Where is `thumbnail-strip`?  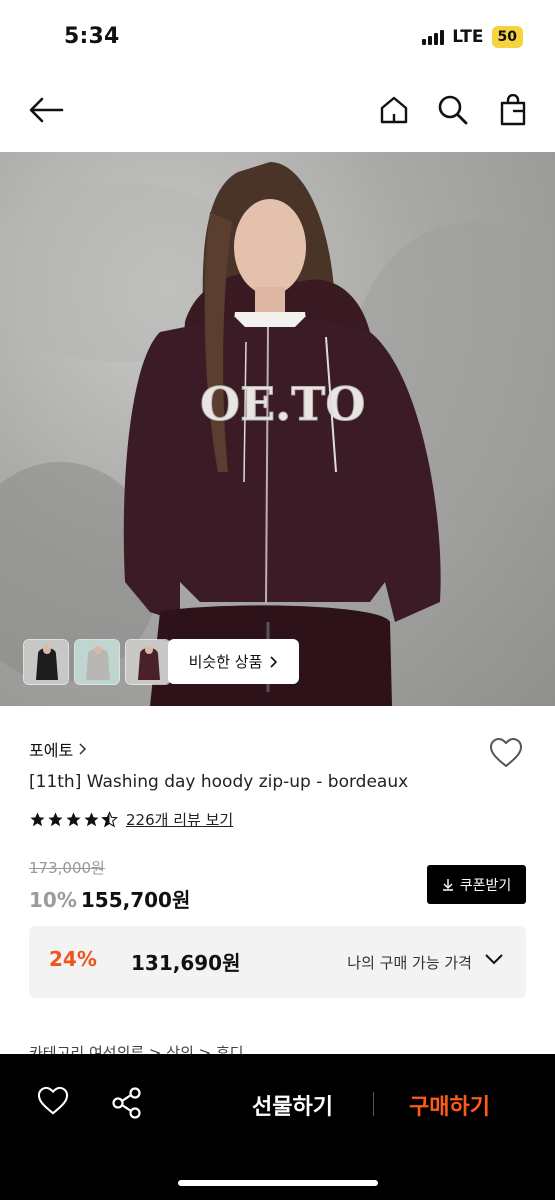 thumbnail-strip is located at coordinates (97, 662).